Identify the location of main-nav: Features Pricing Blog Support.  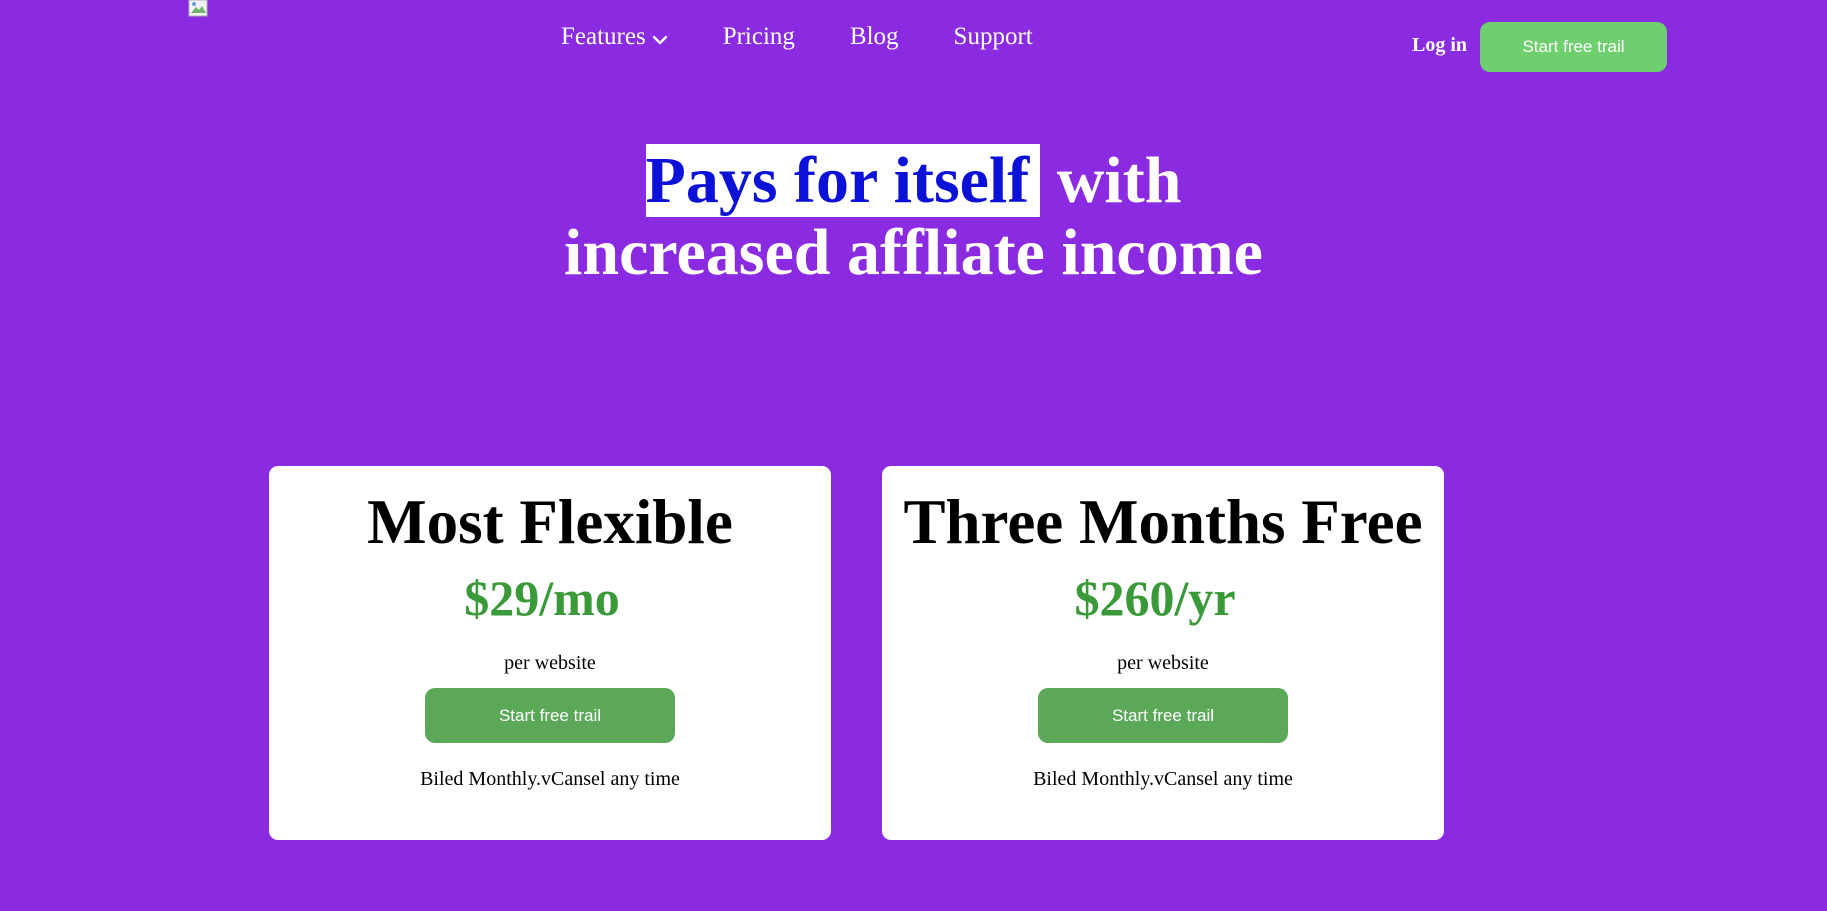
(824, 37).